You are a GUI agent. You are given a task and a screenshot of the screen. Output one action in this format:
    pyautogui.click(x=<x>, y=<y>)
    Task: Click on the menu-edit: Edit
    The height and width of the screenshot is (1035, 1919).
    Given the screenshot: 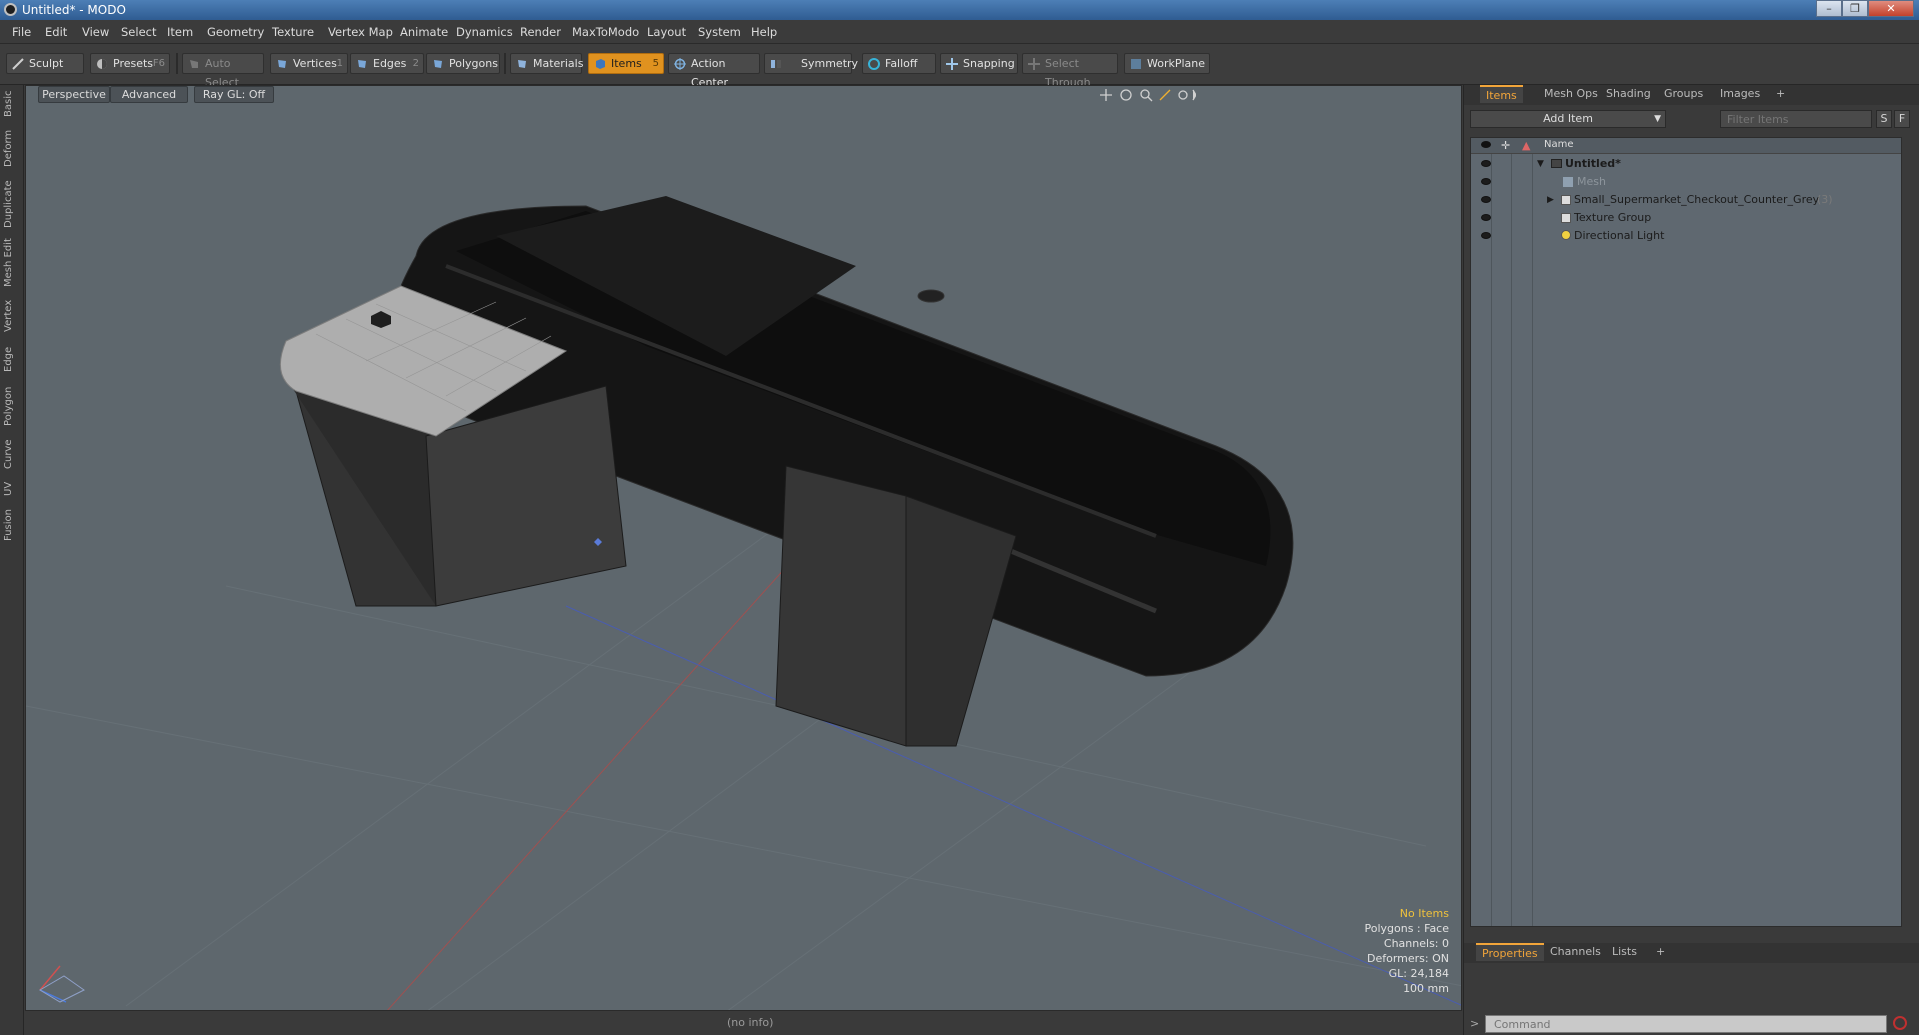 What is the action you would take?
    pyautogui.click(x=56, y=32)
    